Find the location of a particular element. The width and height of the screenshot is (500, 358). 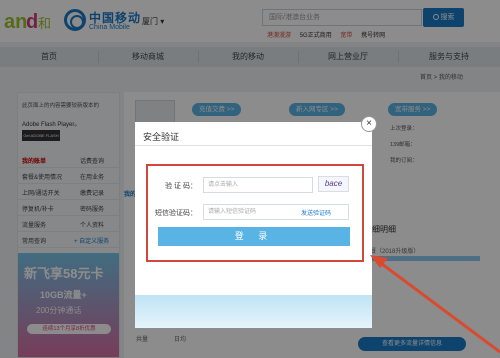

annotation-arrow-icon is located at coordinates (435, 304).